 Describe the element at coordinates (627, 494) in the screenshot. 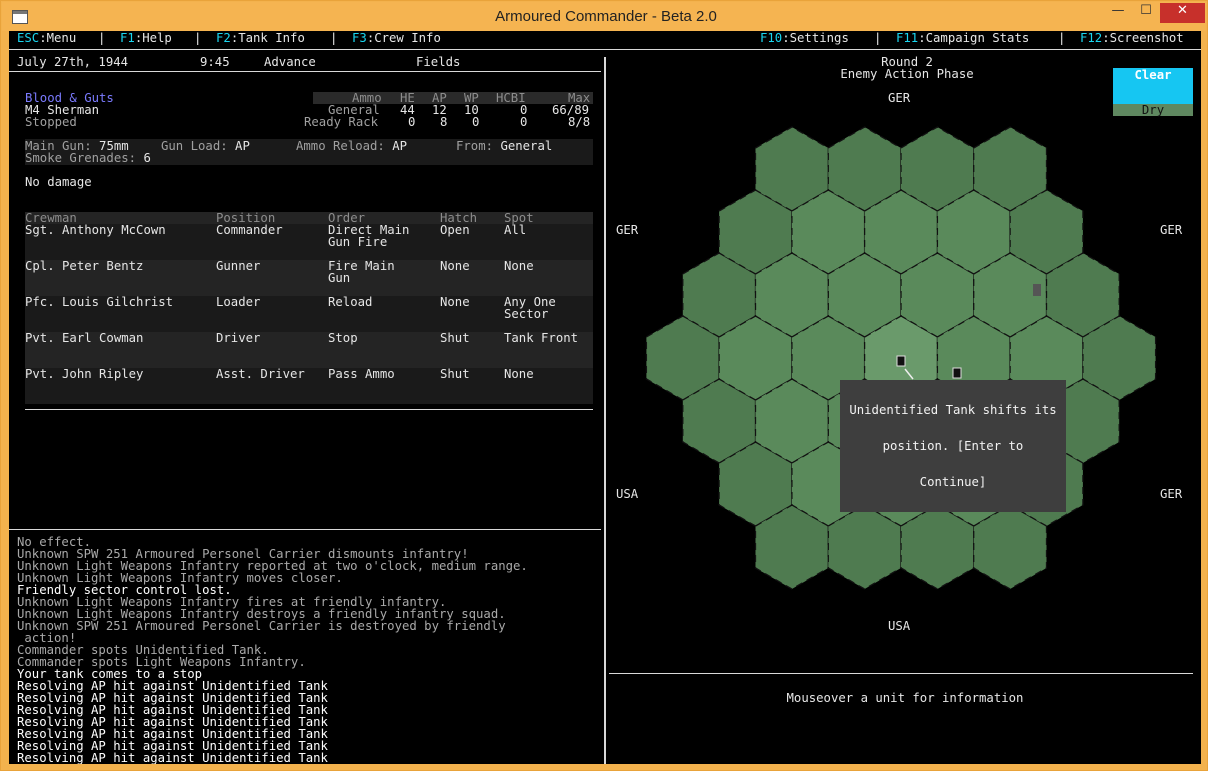

I see `sector-label-lower-left: USA` at that location.